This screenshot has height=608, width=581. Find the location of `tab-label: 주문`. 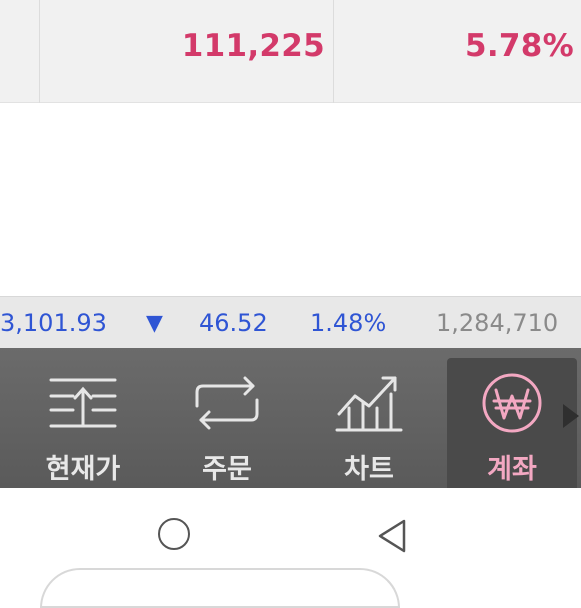

tab-label: 주문 is located at coordinates (227, 469).